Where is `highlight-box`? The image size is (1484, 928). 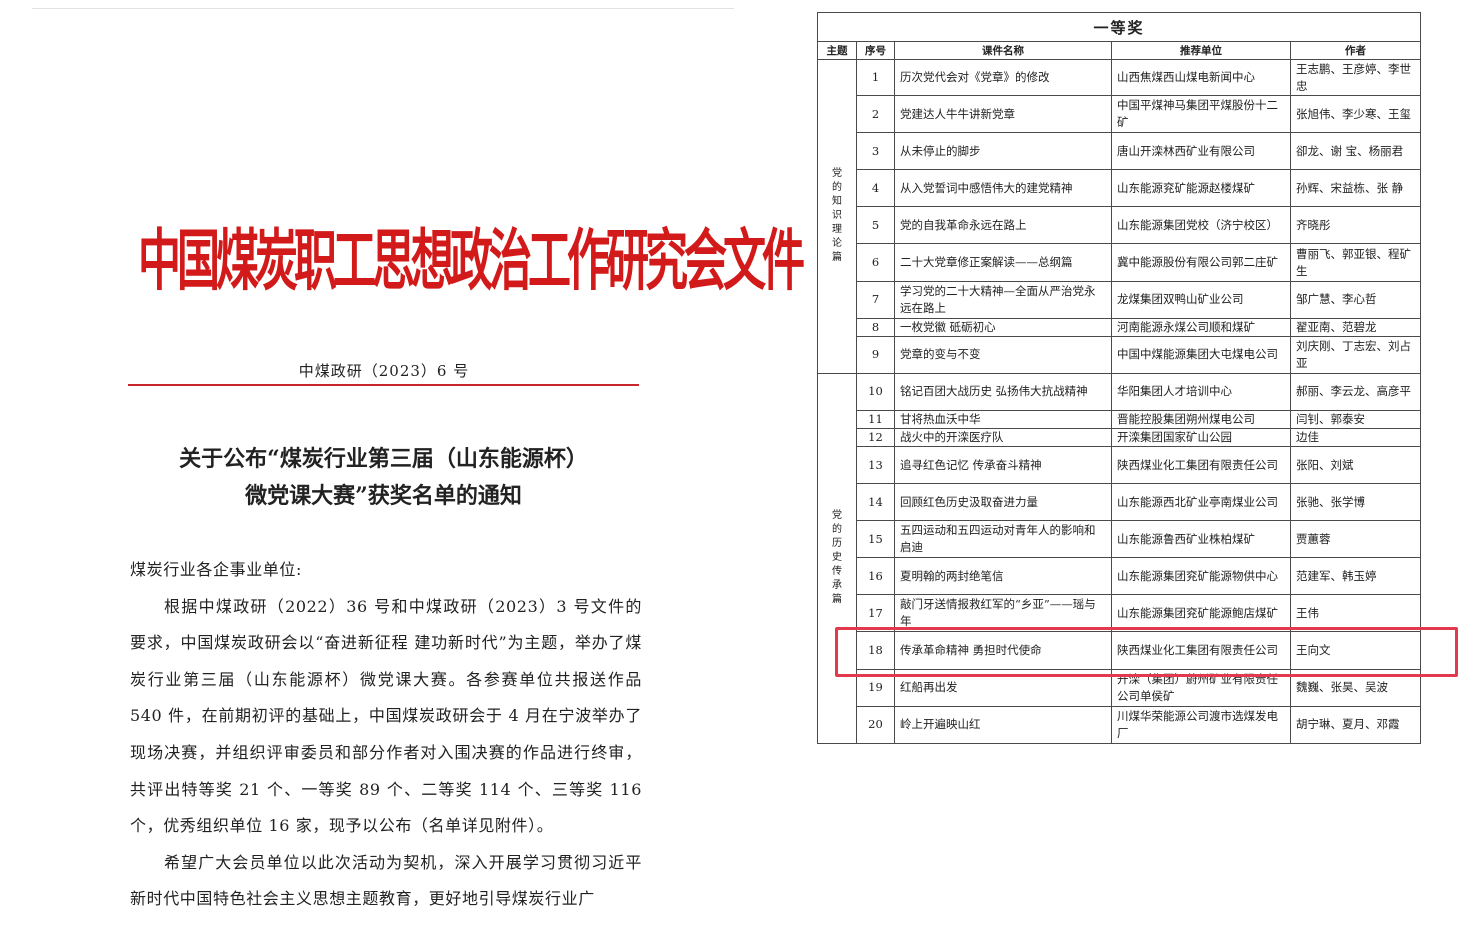 highlight-box is located at coordinates (1146, 652).